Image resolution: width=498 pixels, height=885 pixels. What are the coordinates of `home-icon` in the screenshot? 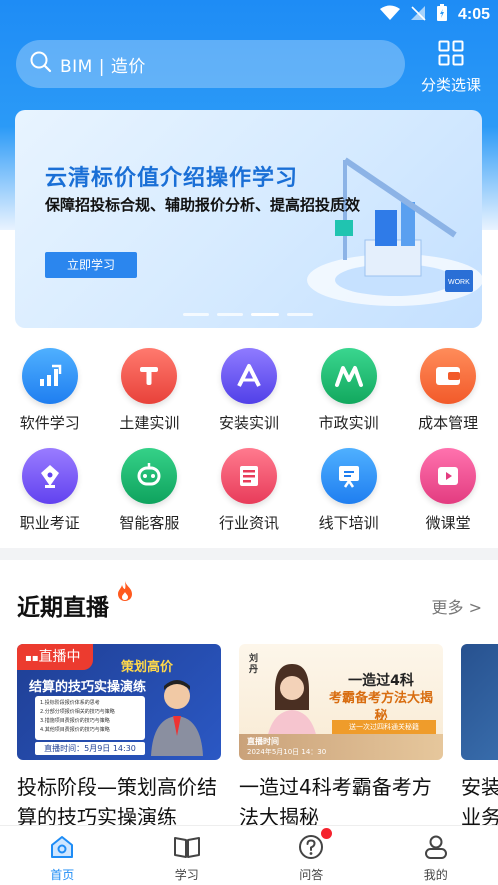 It's located at (62, 850).